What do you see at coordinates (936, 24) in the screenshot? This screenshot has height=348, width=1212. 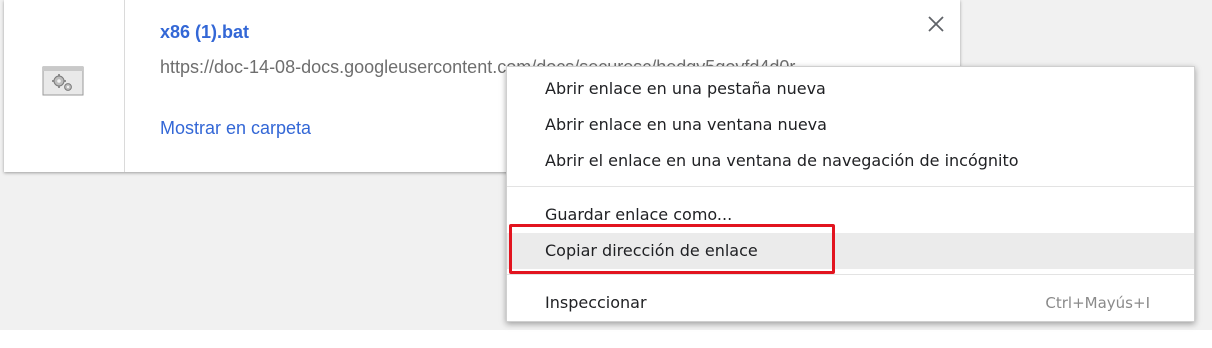 I see `close-icon` at bounding box center [936, 24].